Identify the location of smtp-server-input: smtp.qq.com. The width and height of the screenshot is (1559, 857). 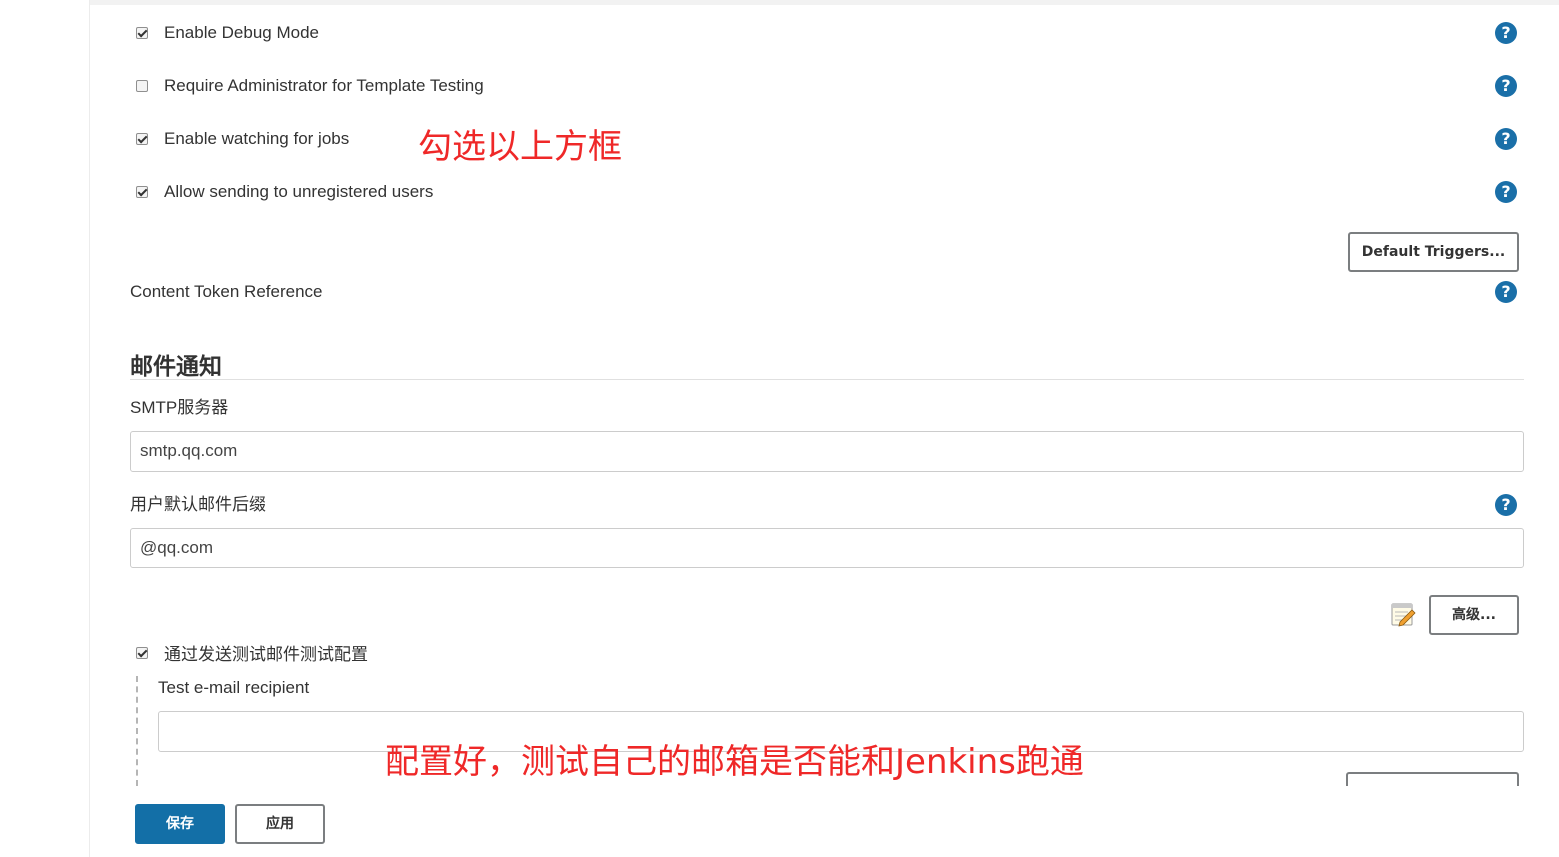
(827, 451).